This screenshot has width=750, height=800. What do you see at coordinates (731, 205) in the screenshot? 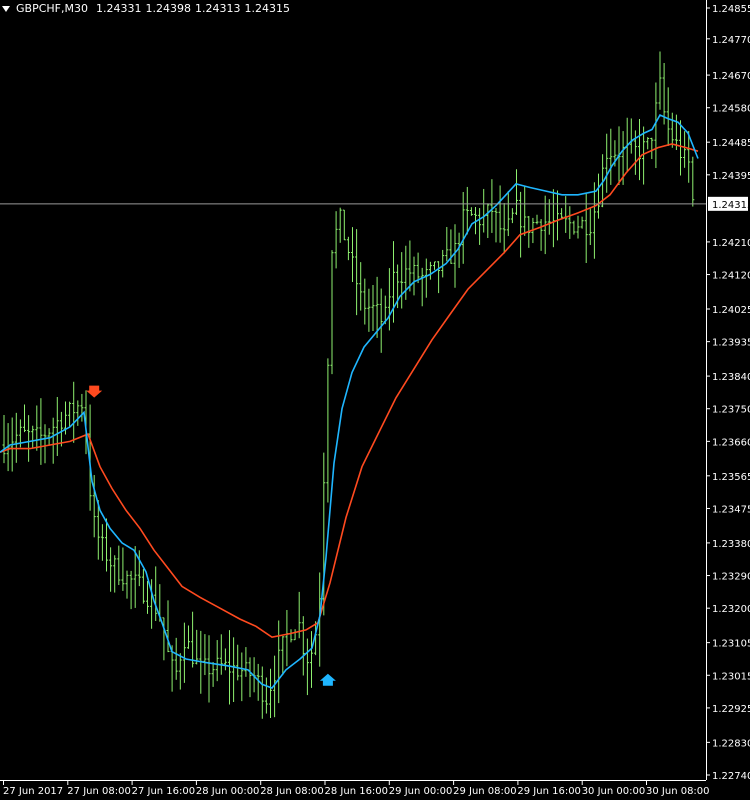
I see `current-price-label: 1.24315` at bounding box center [731, 205].